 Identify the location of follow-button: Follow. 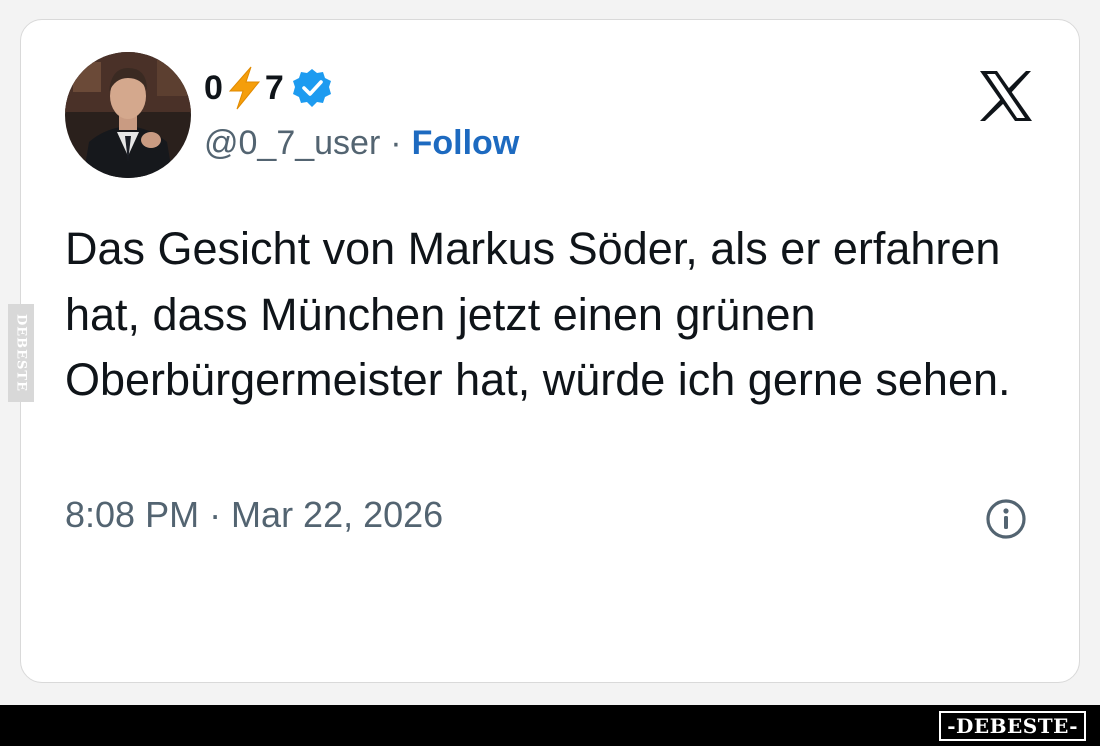
(466, 143).